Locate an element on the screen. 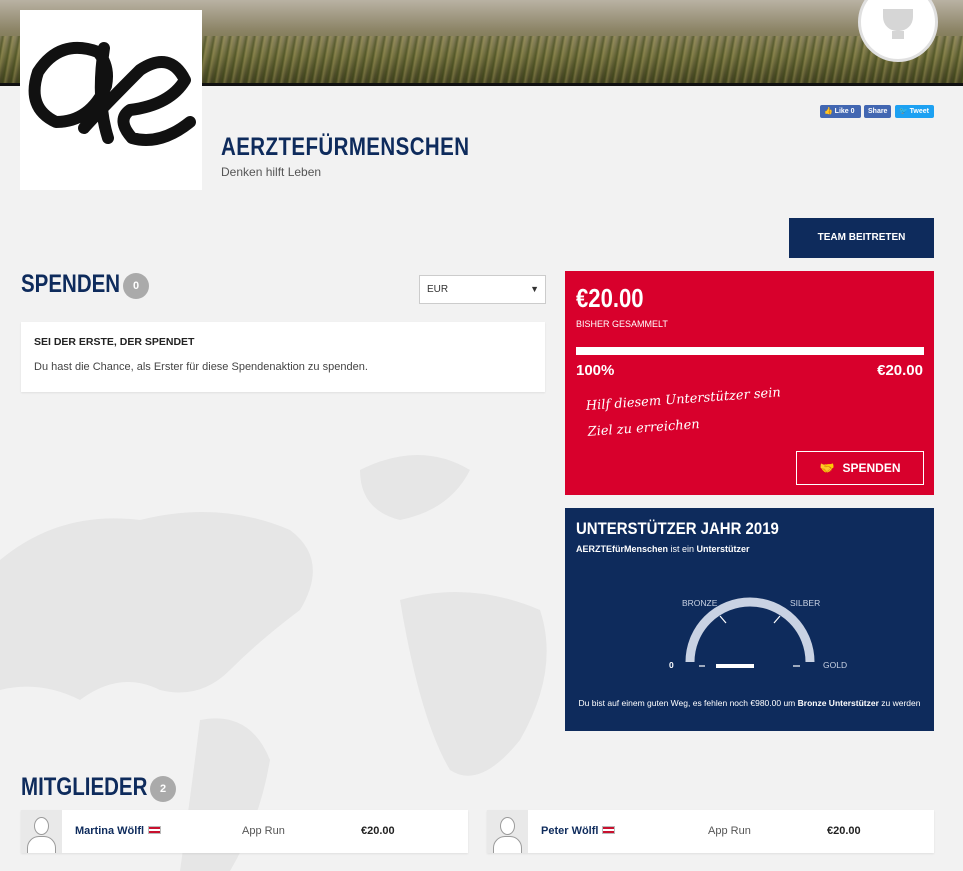 The width and height of the screenshot is (963, 871). dropdown-arrow-icon: ▼ is located at coordinates (534, 289).